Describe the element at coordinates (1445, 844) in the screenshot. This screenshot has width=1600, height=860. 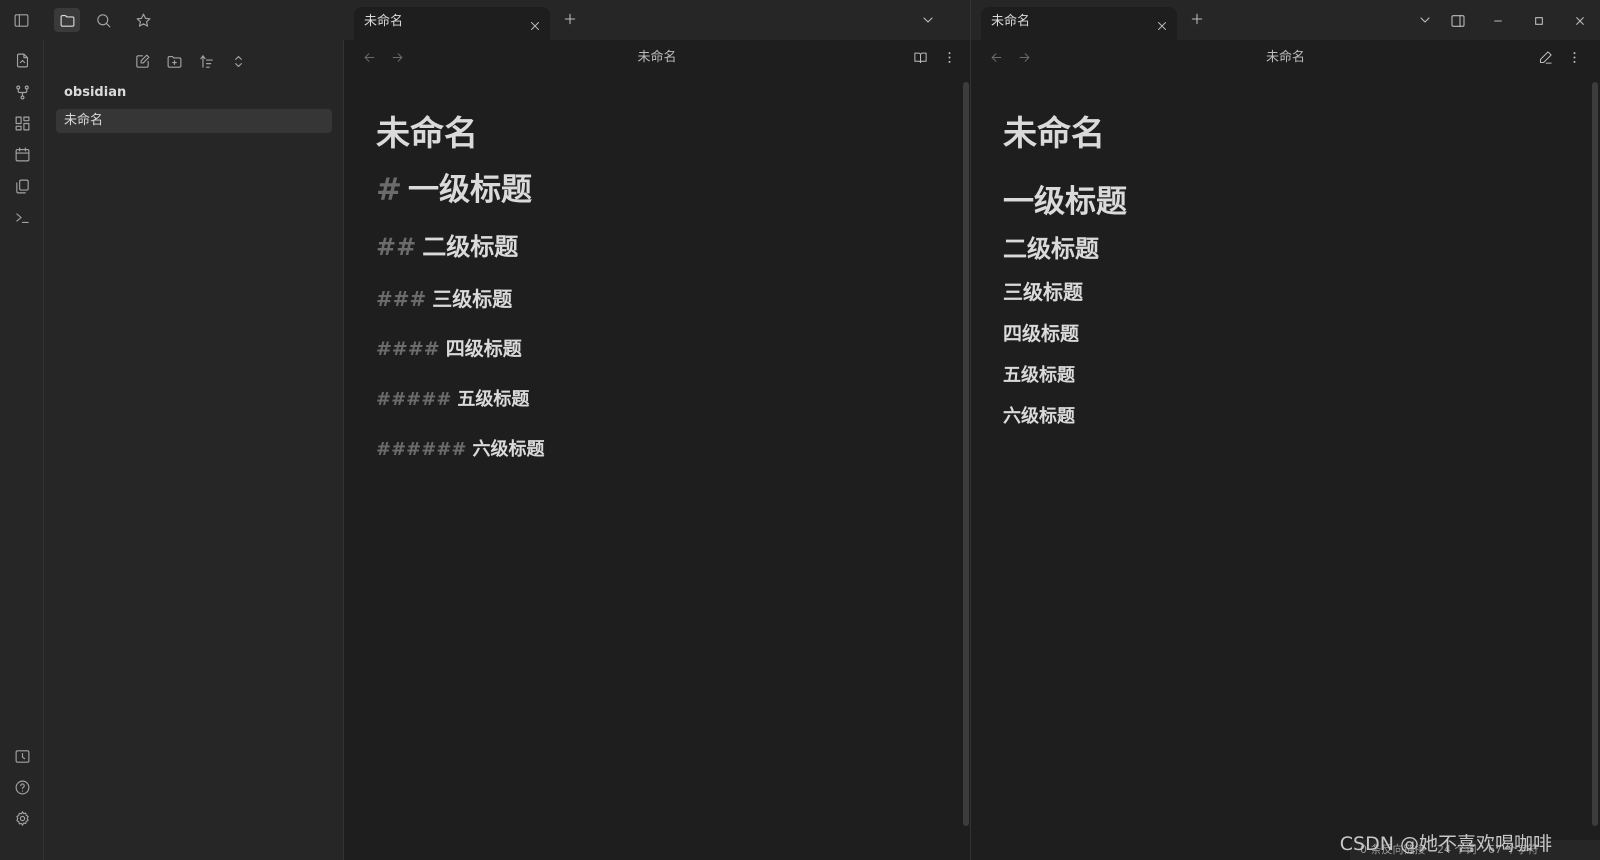
I see `watermark: CSDN @她不喜欢喝咖啡` at that location.